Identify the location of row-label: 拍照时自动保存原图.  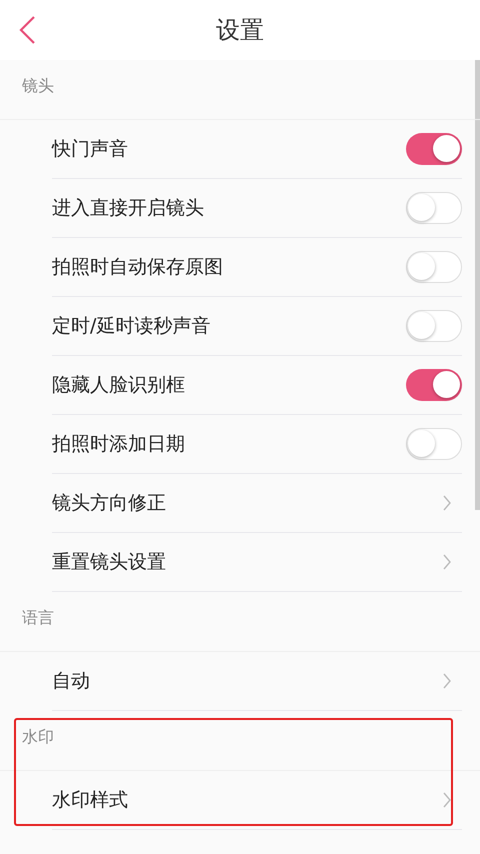
(137, 267).